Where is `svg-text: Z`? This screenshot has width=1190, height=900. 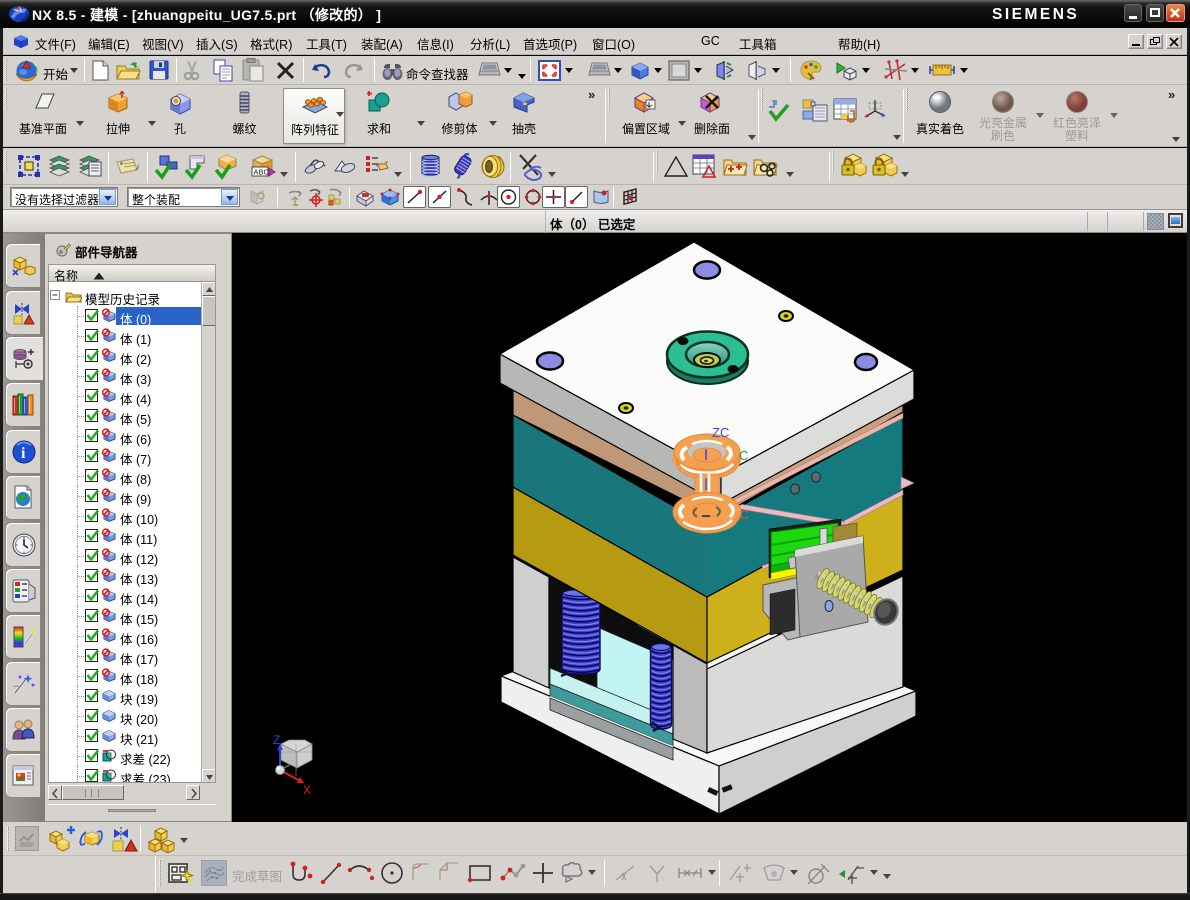
svg-text: Z is located at coordinates (276, 740).